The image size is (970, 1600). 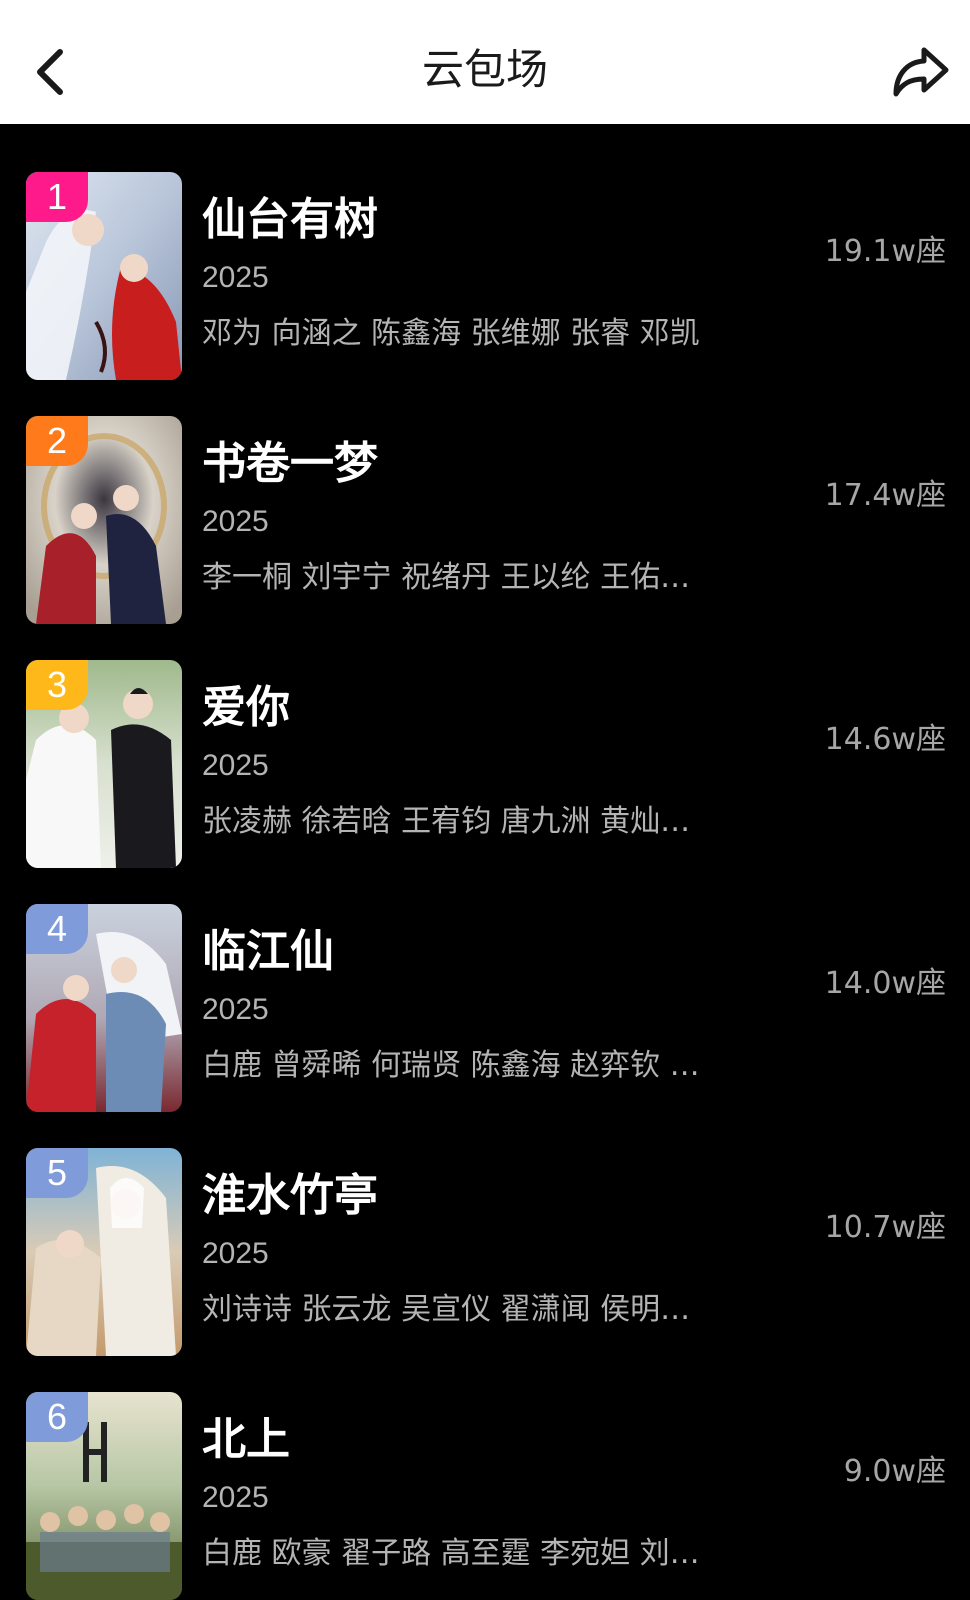 I want to click on movie-title: 仙台有树, so click(x=290, y=219).